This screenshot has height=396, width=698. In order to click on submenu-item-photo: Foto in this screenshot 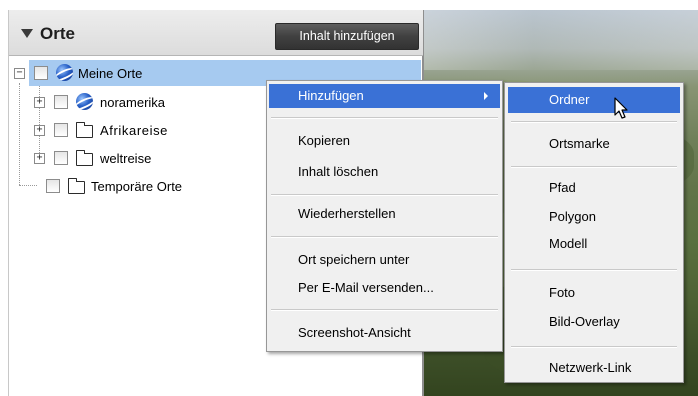, I will do `click(594, 293)`.